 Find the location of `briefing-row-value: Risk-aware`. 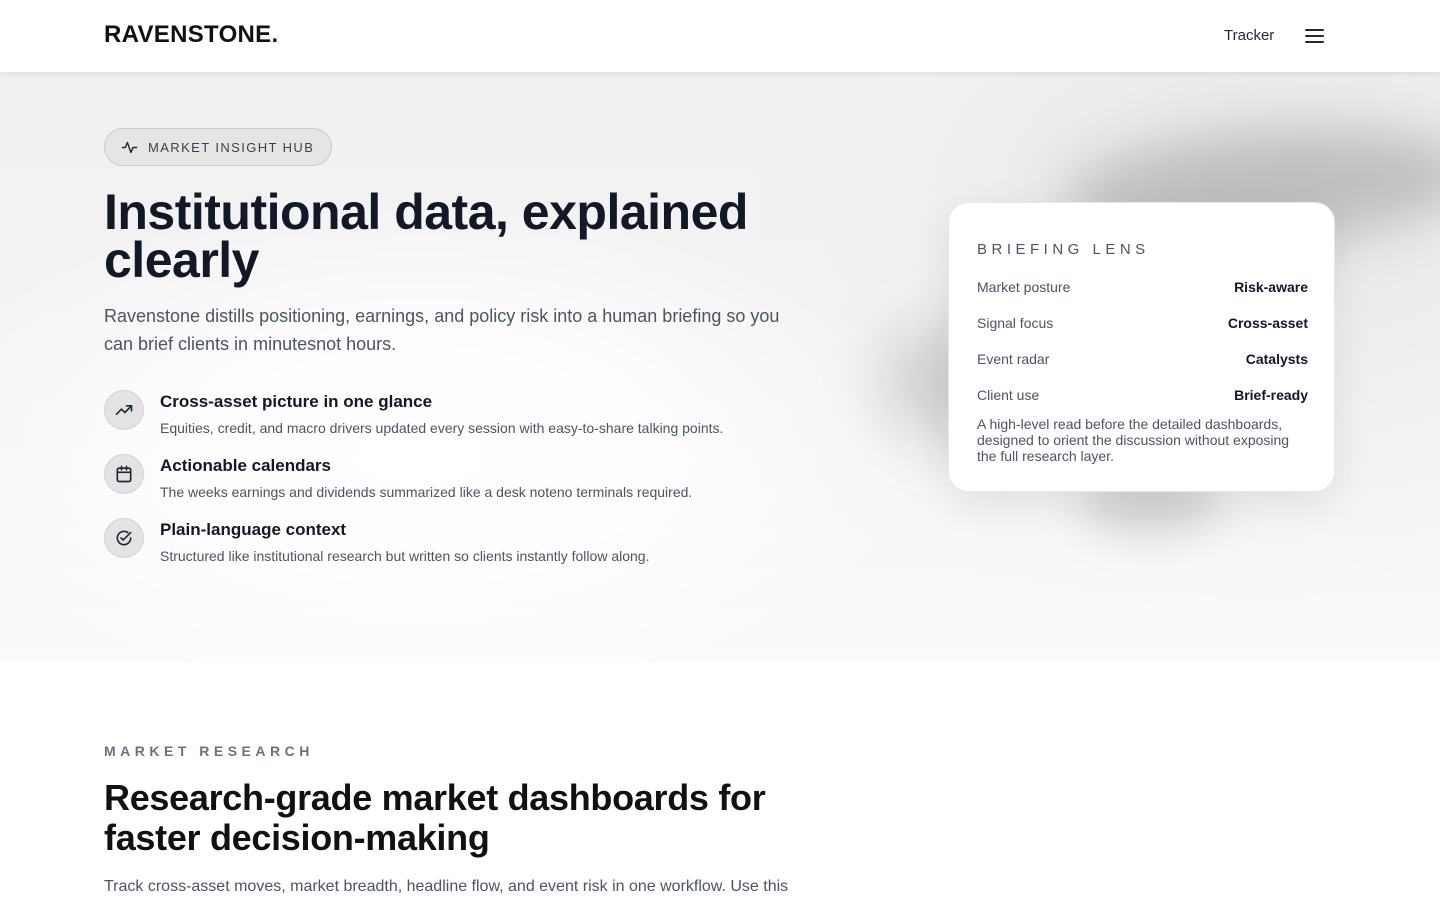

briefing-row-value: Risk-aware is located at coordinates (1271, 287).